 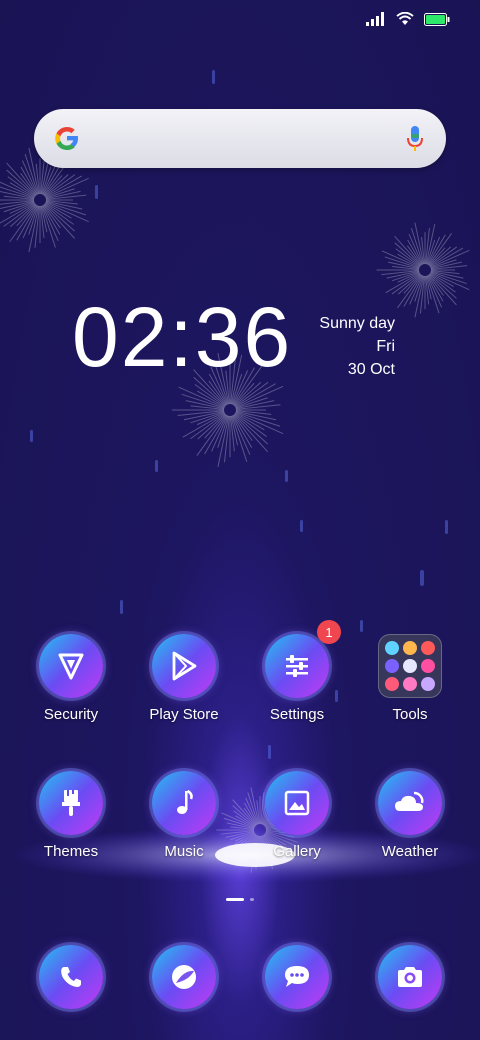 What do you see at coordinates (371, 369) in the screenshot?
I see `date: 30 Oct` at bounding box center [371, 369].